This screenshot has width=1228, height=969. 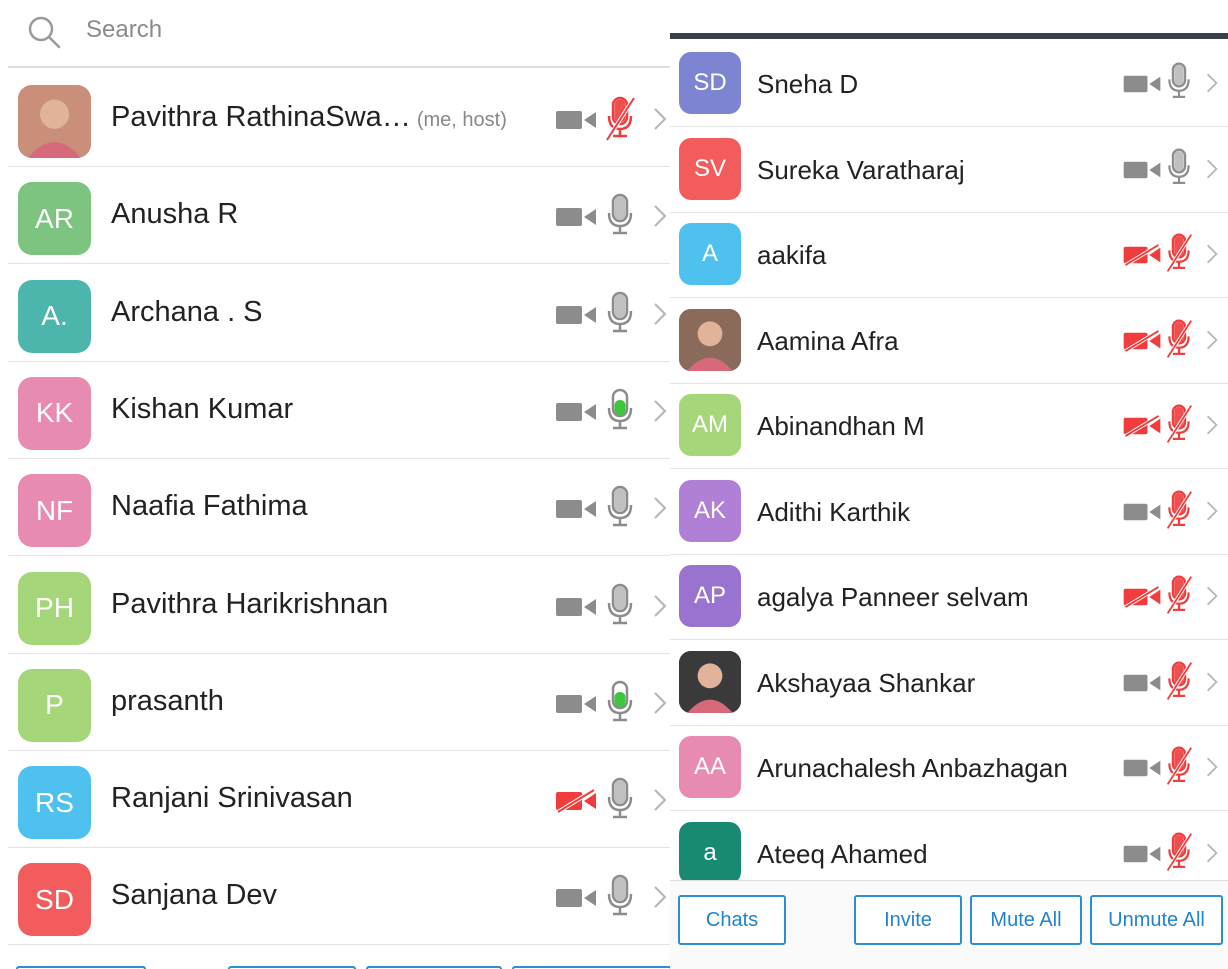 What do you see at coordinates (340, 897) in the screenshot?
I see `participant-row: SD Sanjana Dev` at bounding box center [340, 897].